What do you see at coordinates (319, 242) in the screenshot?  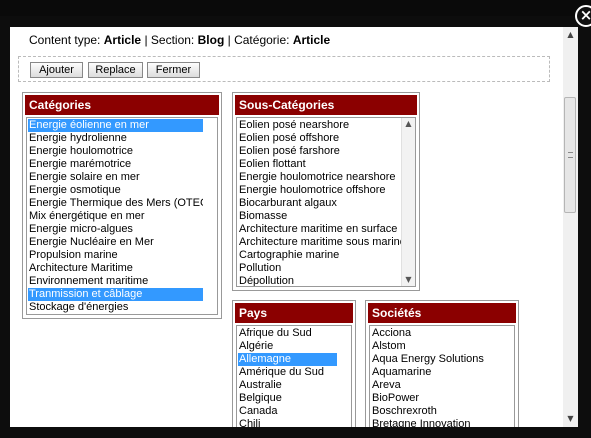 I see `list-item: Architecture maritime sous marine` at bounding box center [319, 242].